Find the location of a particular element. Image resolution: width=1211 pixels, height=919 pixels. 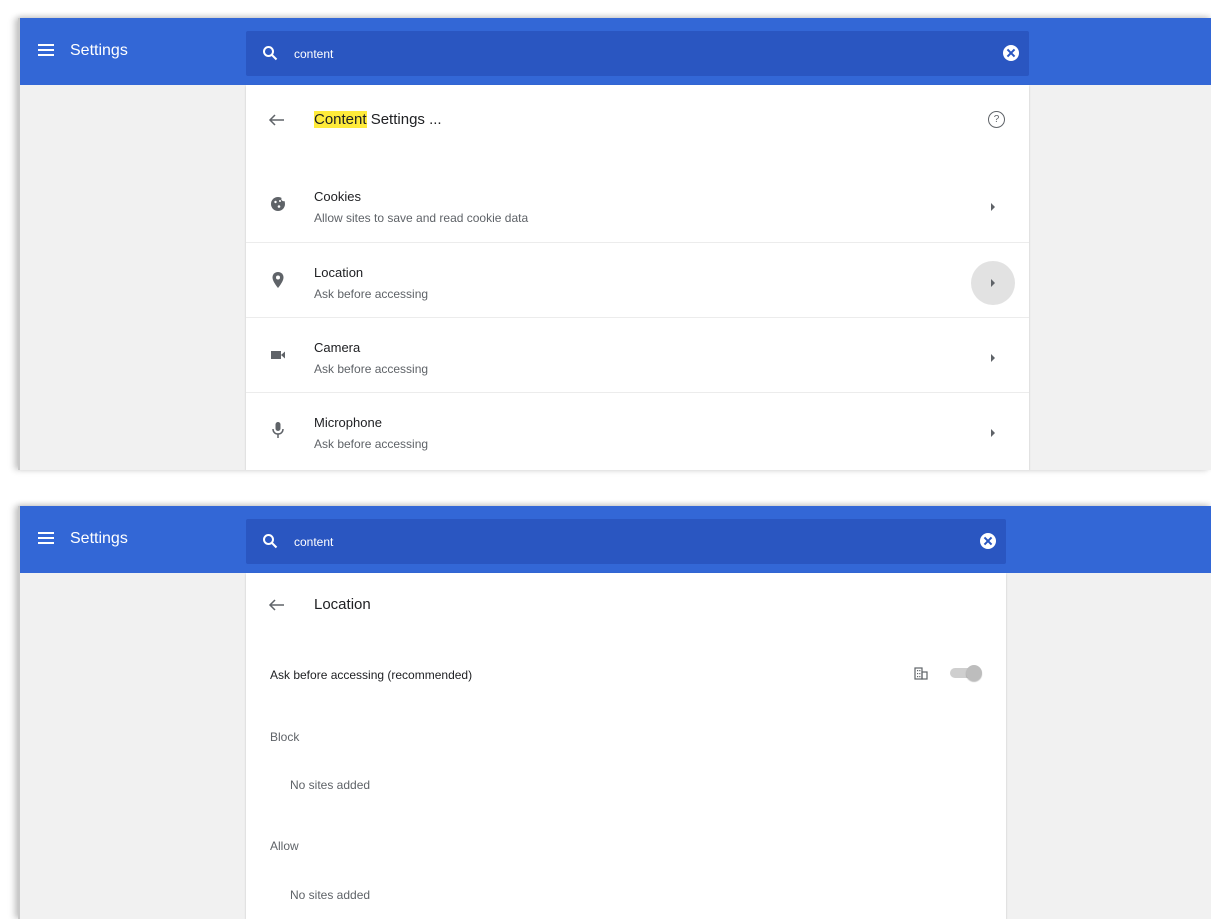

cookie-icon is located at coordinates (278, 203).